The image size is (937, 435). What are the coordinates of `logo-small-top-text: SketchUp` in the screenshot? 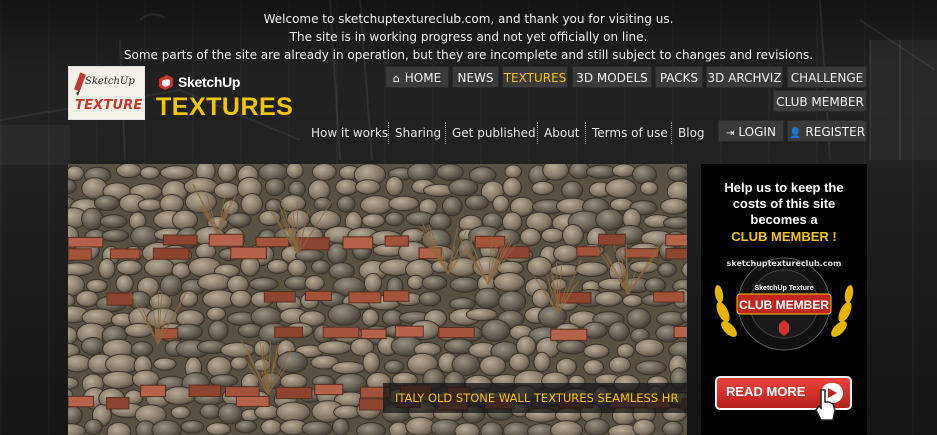 It's located at (110, 81).